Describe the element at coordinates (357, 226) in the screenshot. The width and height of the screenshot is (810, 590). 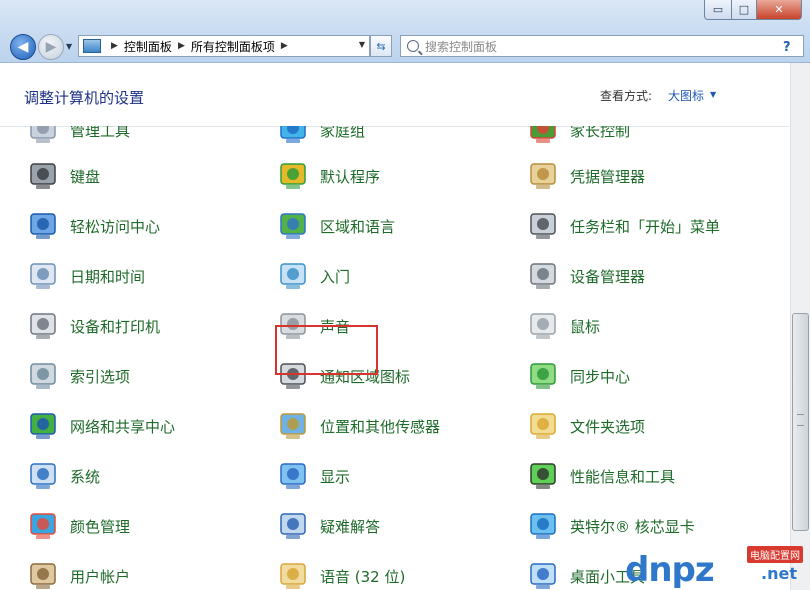
I see `control-panel-item-label: 区域和语言` at that location.